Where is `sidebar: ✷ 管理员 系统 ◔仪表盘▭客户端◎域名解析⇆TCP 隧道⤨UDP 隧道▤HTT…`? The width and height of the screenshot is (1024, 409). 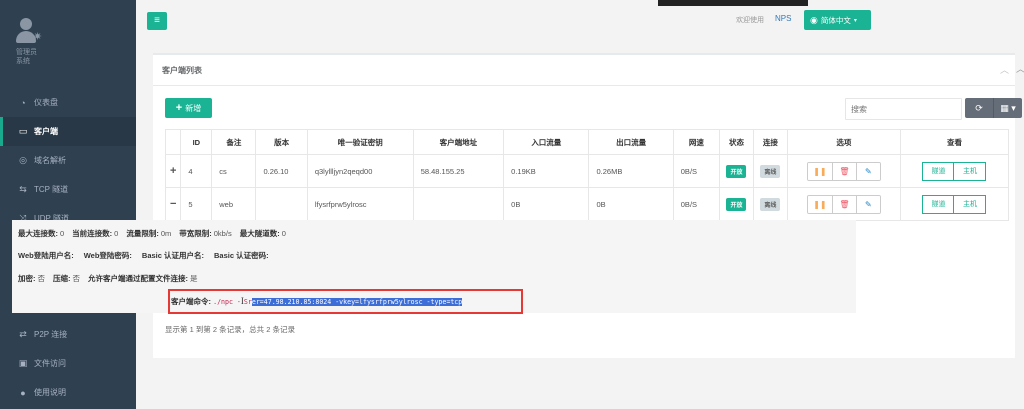 sidebar: ✷ 管理员 系统 ◔仪表盘▭客户端◎域名解析⇆TCP 隧道⤨UDP 隧道▤HTT… is located at coordinates (68, 204).